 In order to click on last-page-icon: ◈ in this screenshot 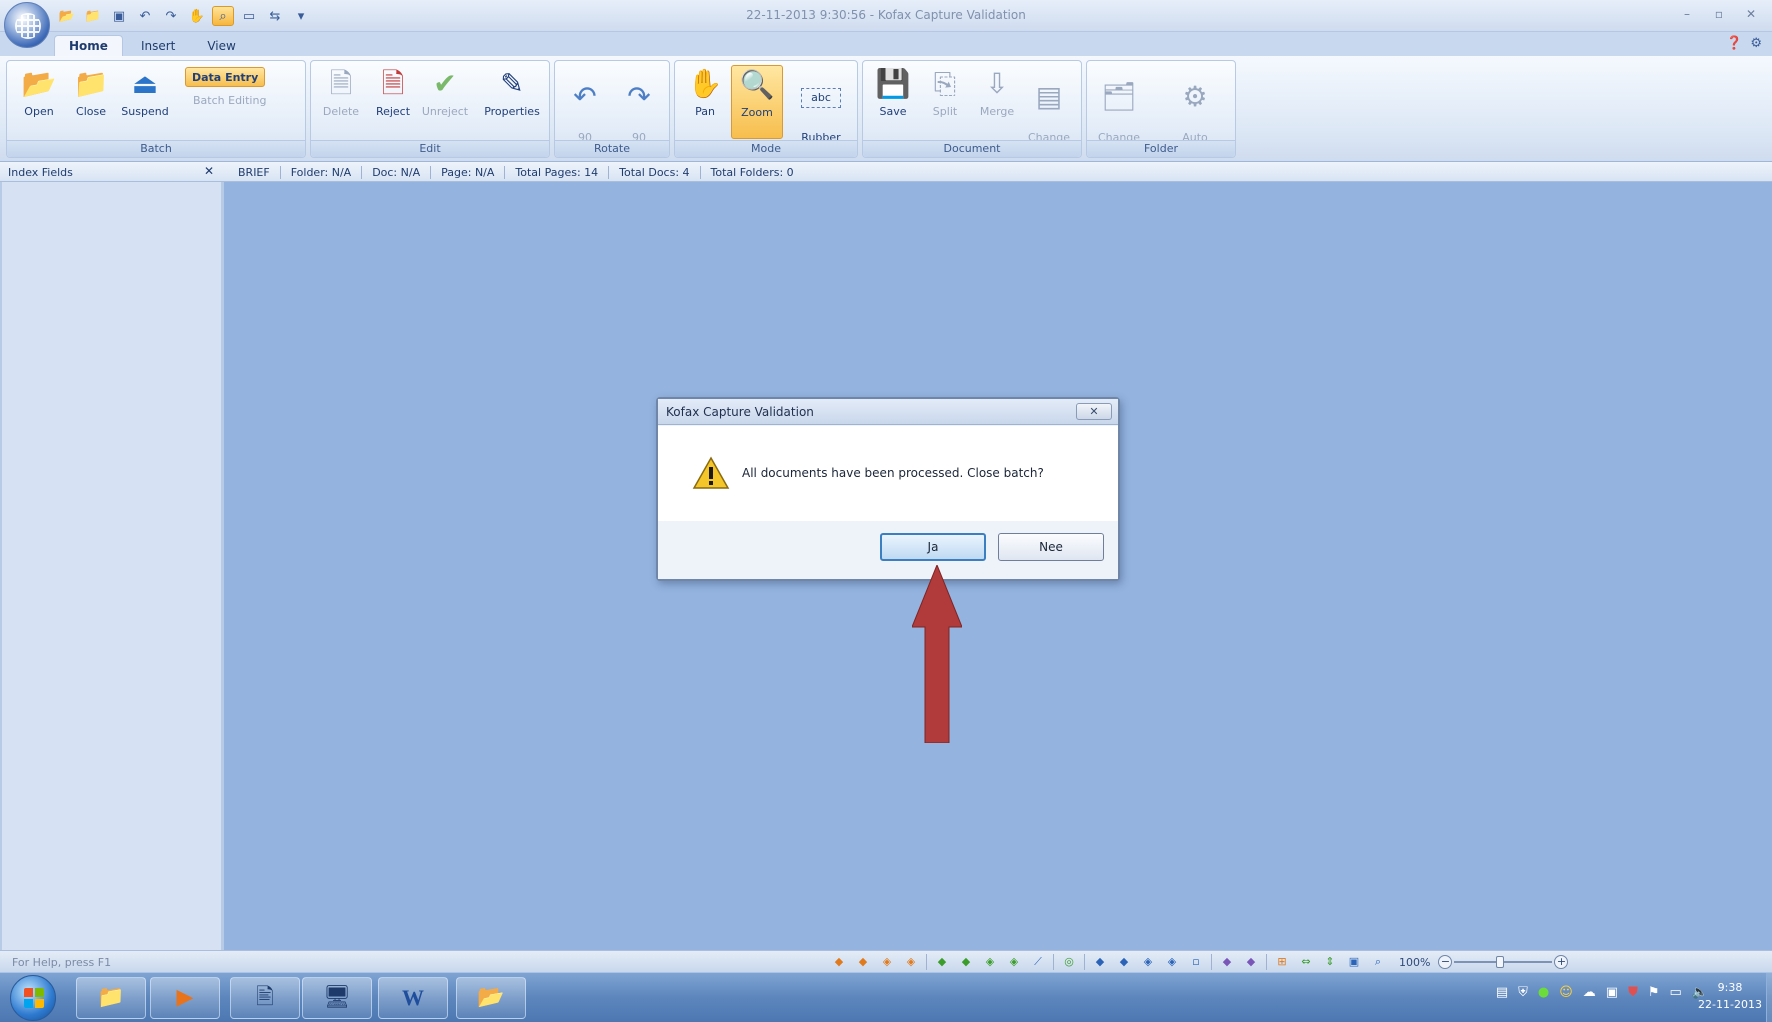, I will do `click(1172, 962)`.